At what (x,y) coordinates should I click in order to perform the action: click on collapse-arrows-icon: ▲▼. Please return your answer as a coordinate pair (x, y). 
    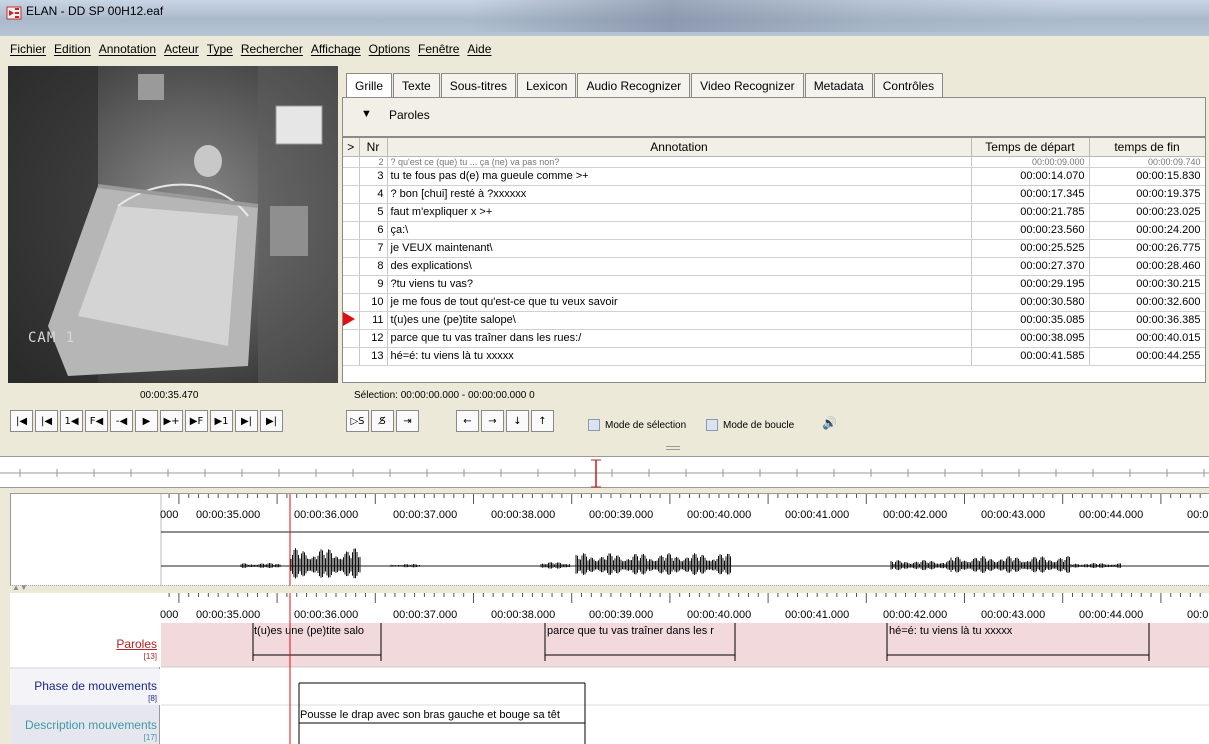
    Looking at the image, I should click on (20, 587).